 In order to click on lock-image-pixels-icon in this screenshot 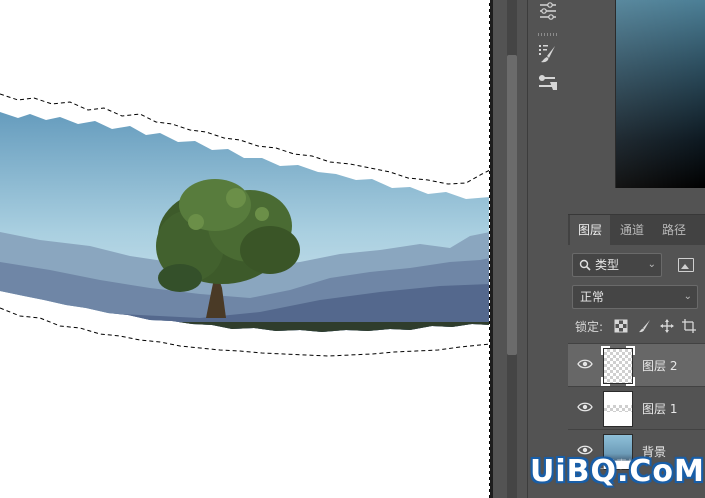, I will do `click(645, 326)`.